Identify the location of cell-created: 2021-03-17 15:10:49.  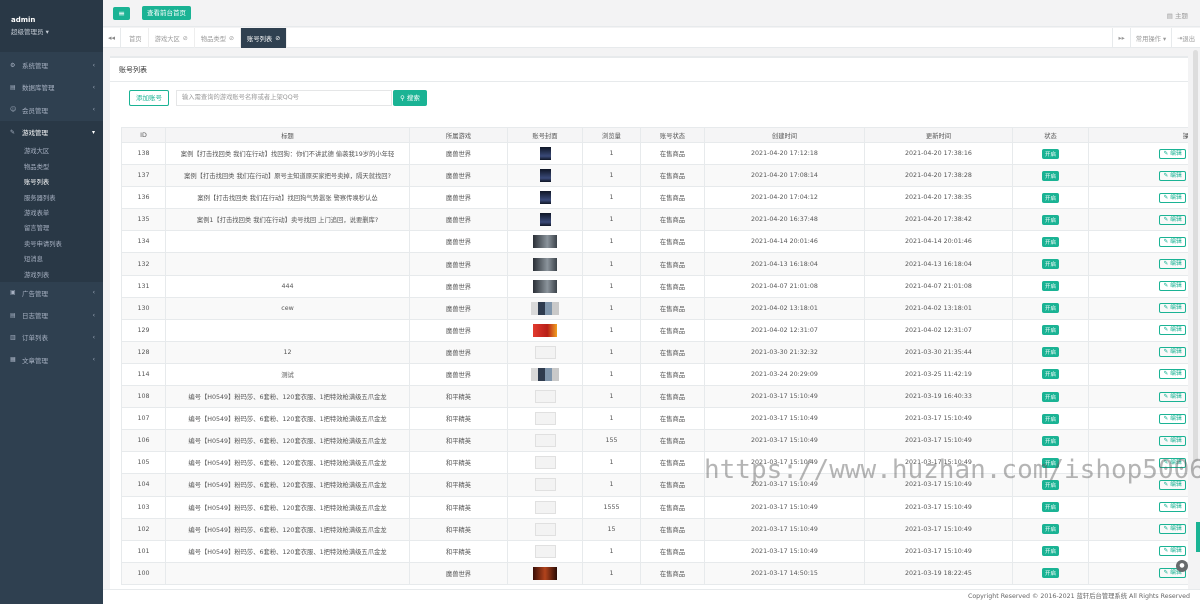
(784, 529).